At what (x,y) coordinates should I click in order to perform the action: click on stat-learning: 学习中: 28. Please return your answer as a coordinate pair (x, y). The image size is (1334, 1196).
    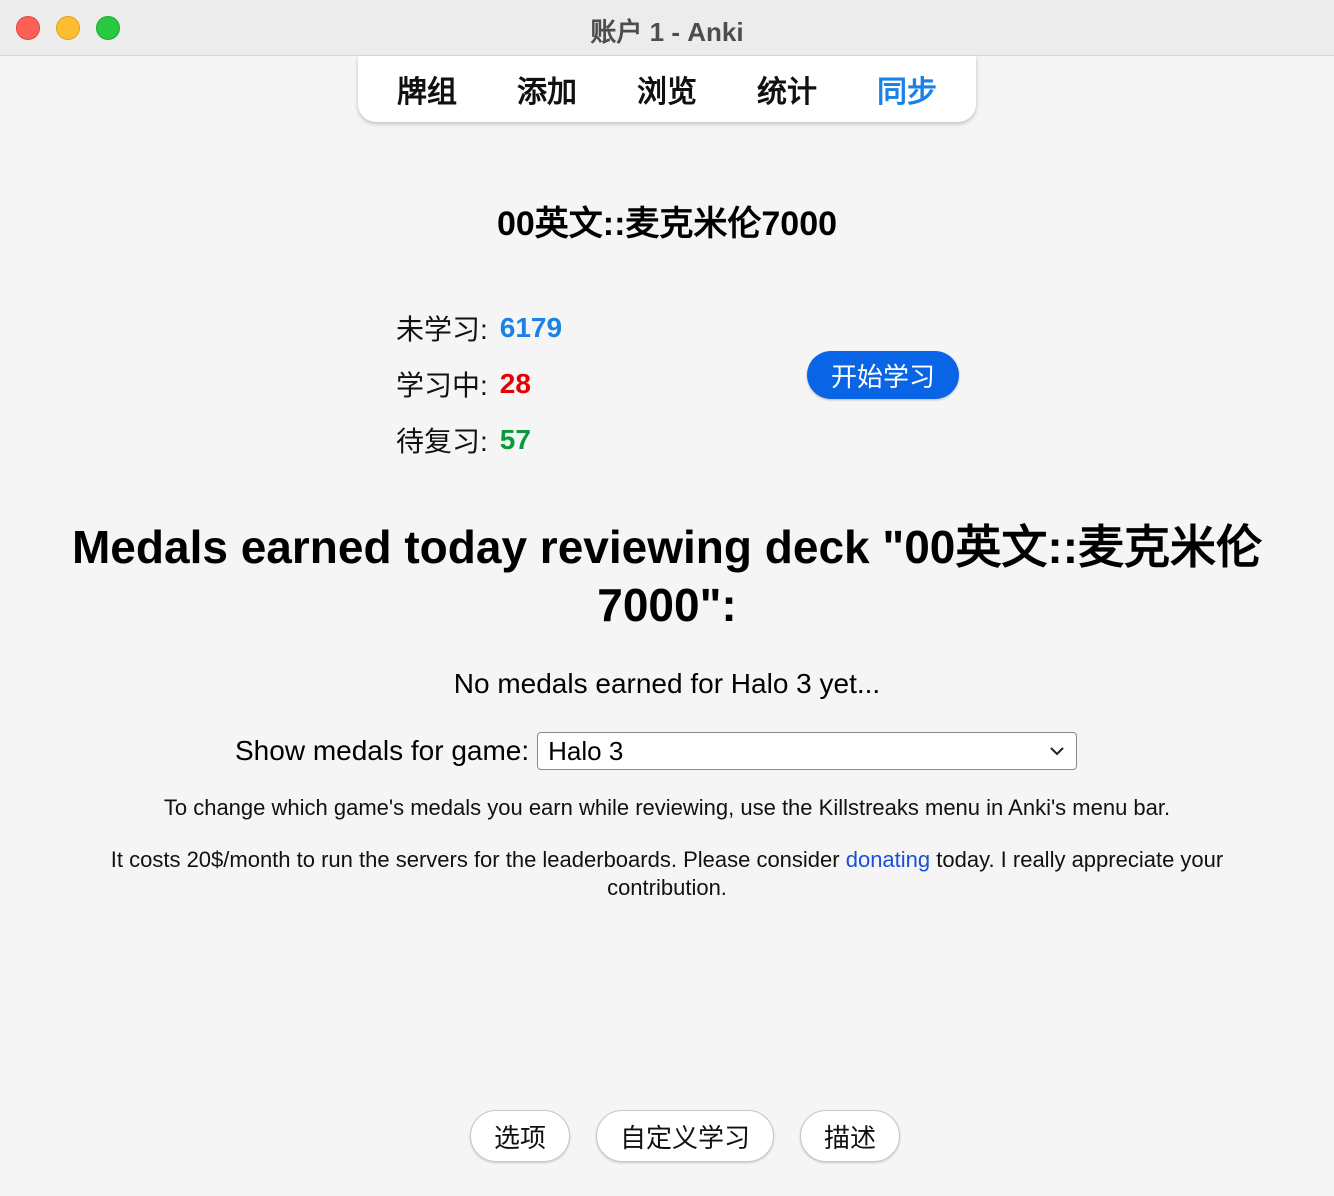
    Looking at the image, I should click on (479, 384).